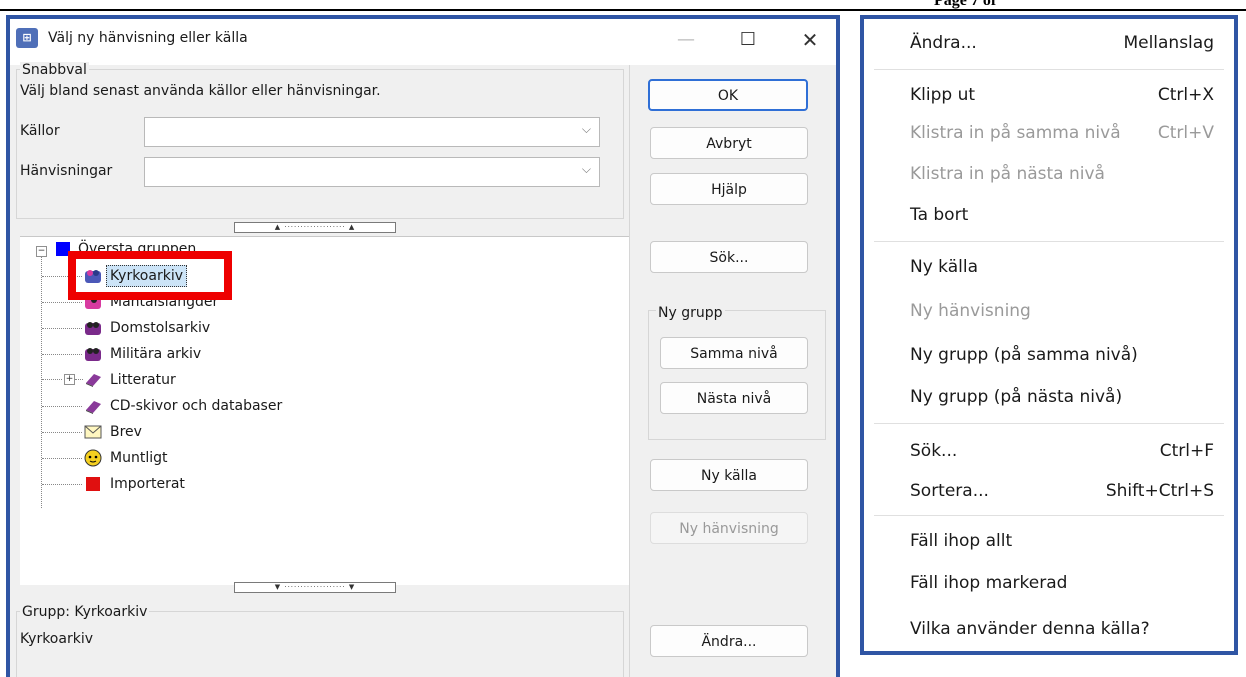 The height and width of the screenshot is (677, 1246). I want to click on help-button: Hjälp, so click(729, 189).